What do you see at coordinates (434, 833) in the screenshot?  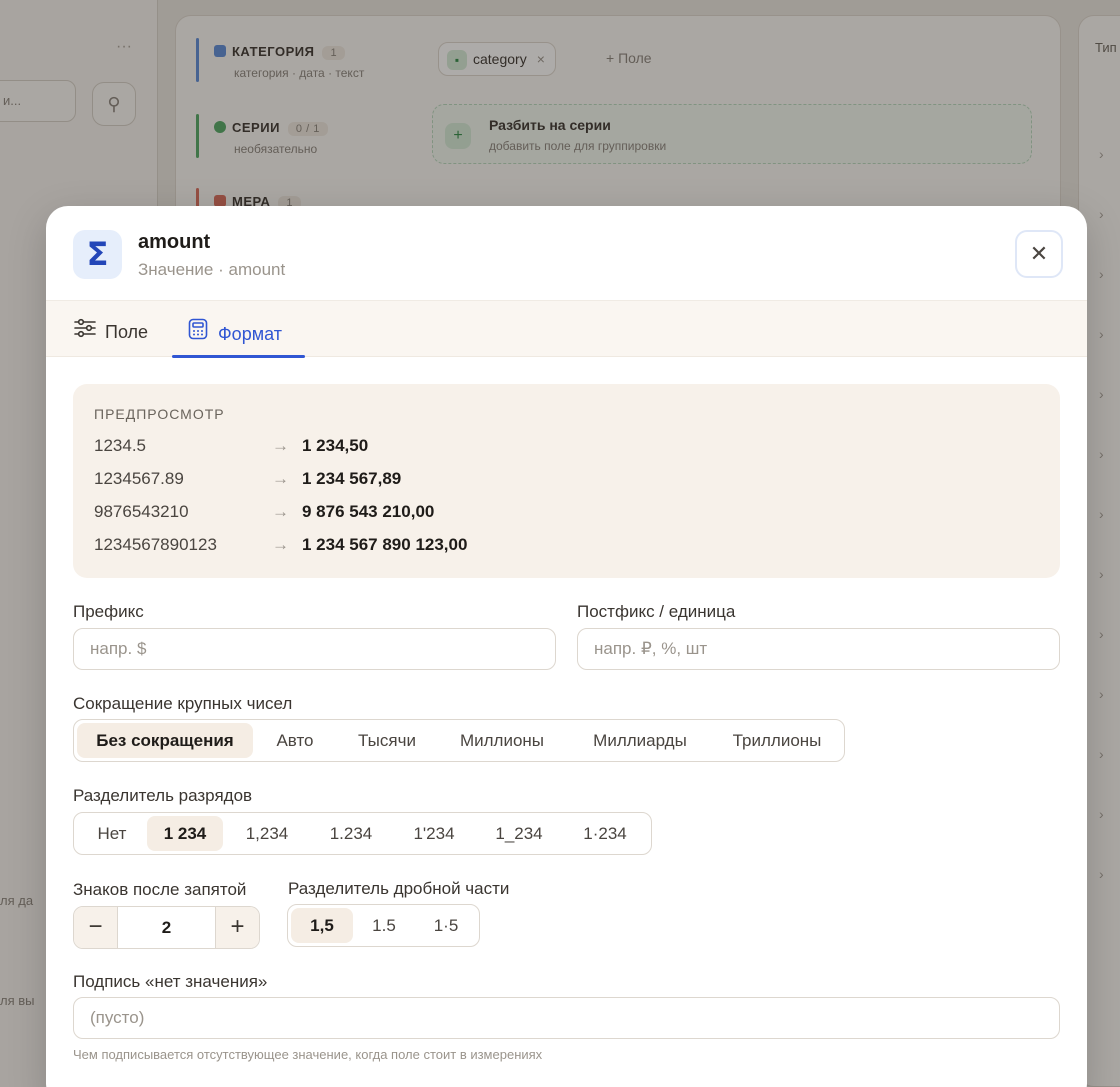 I see `thousands-option: 1'234` at bounding box center [434, 833].